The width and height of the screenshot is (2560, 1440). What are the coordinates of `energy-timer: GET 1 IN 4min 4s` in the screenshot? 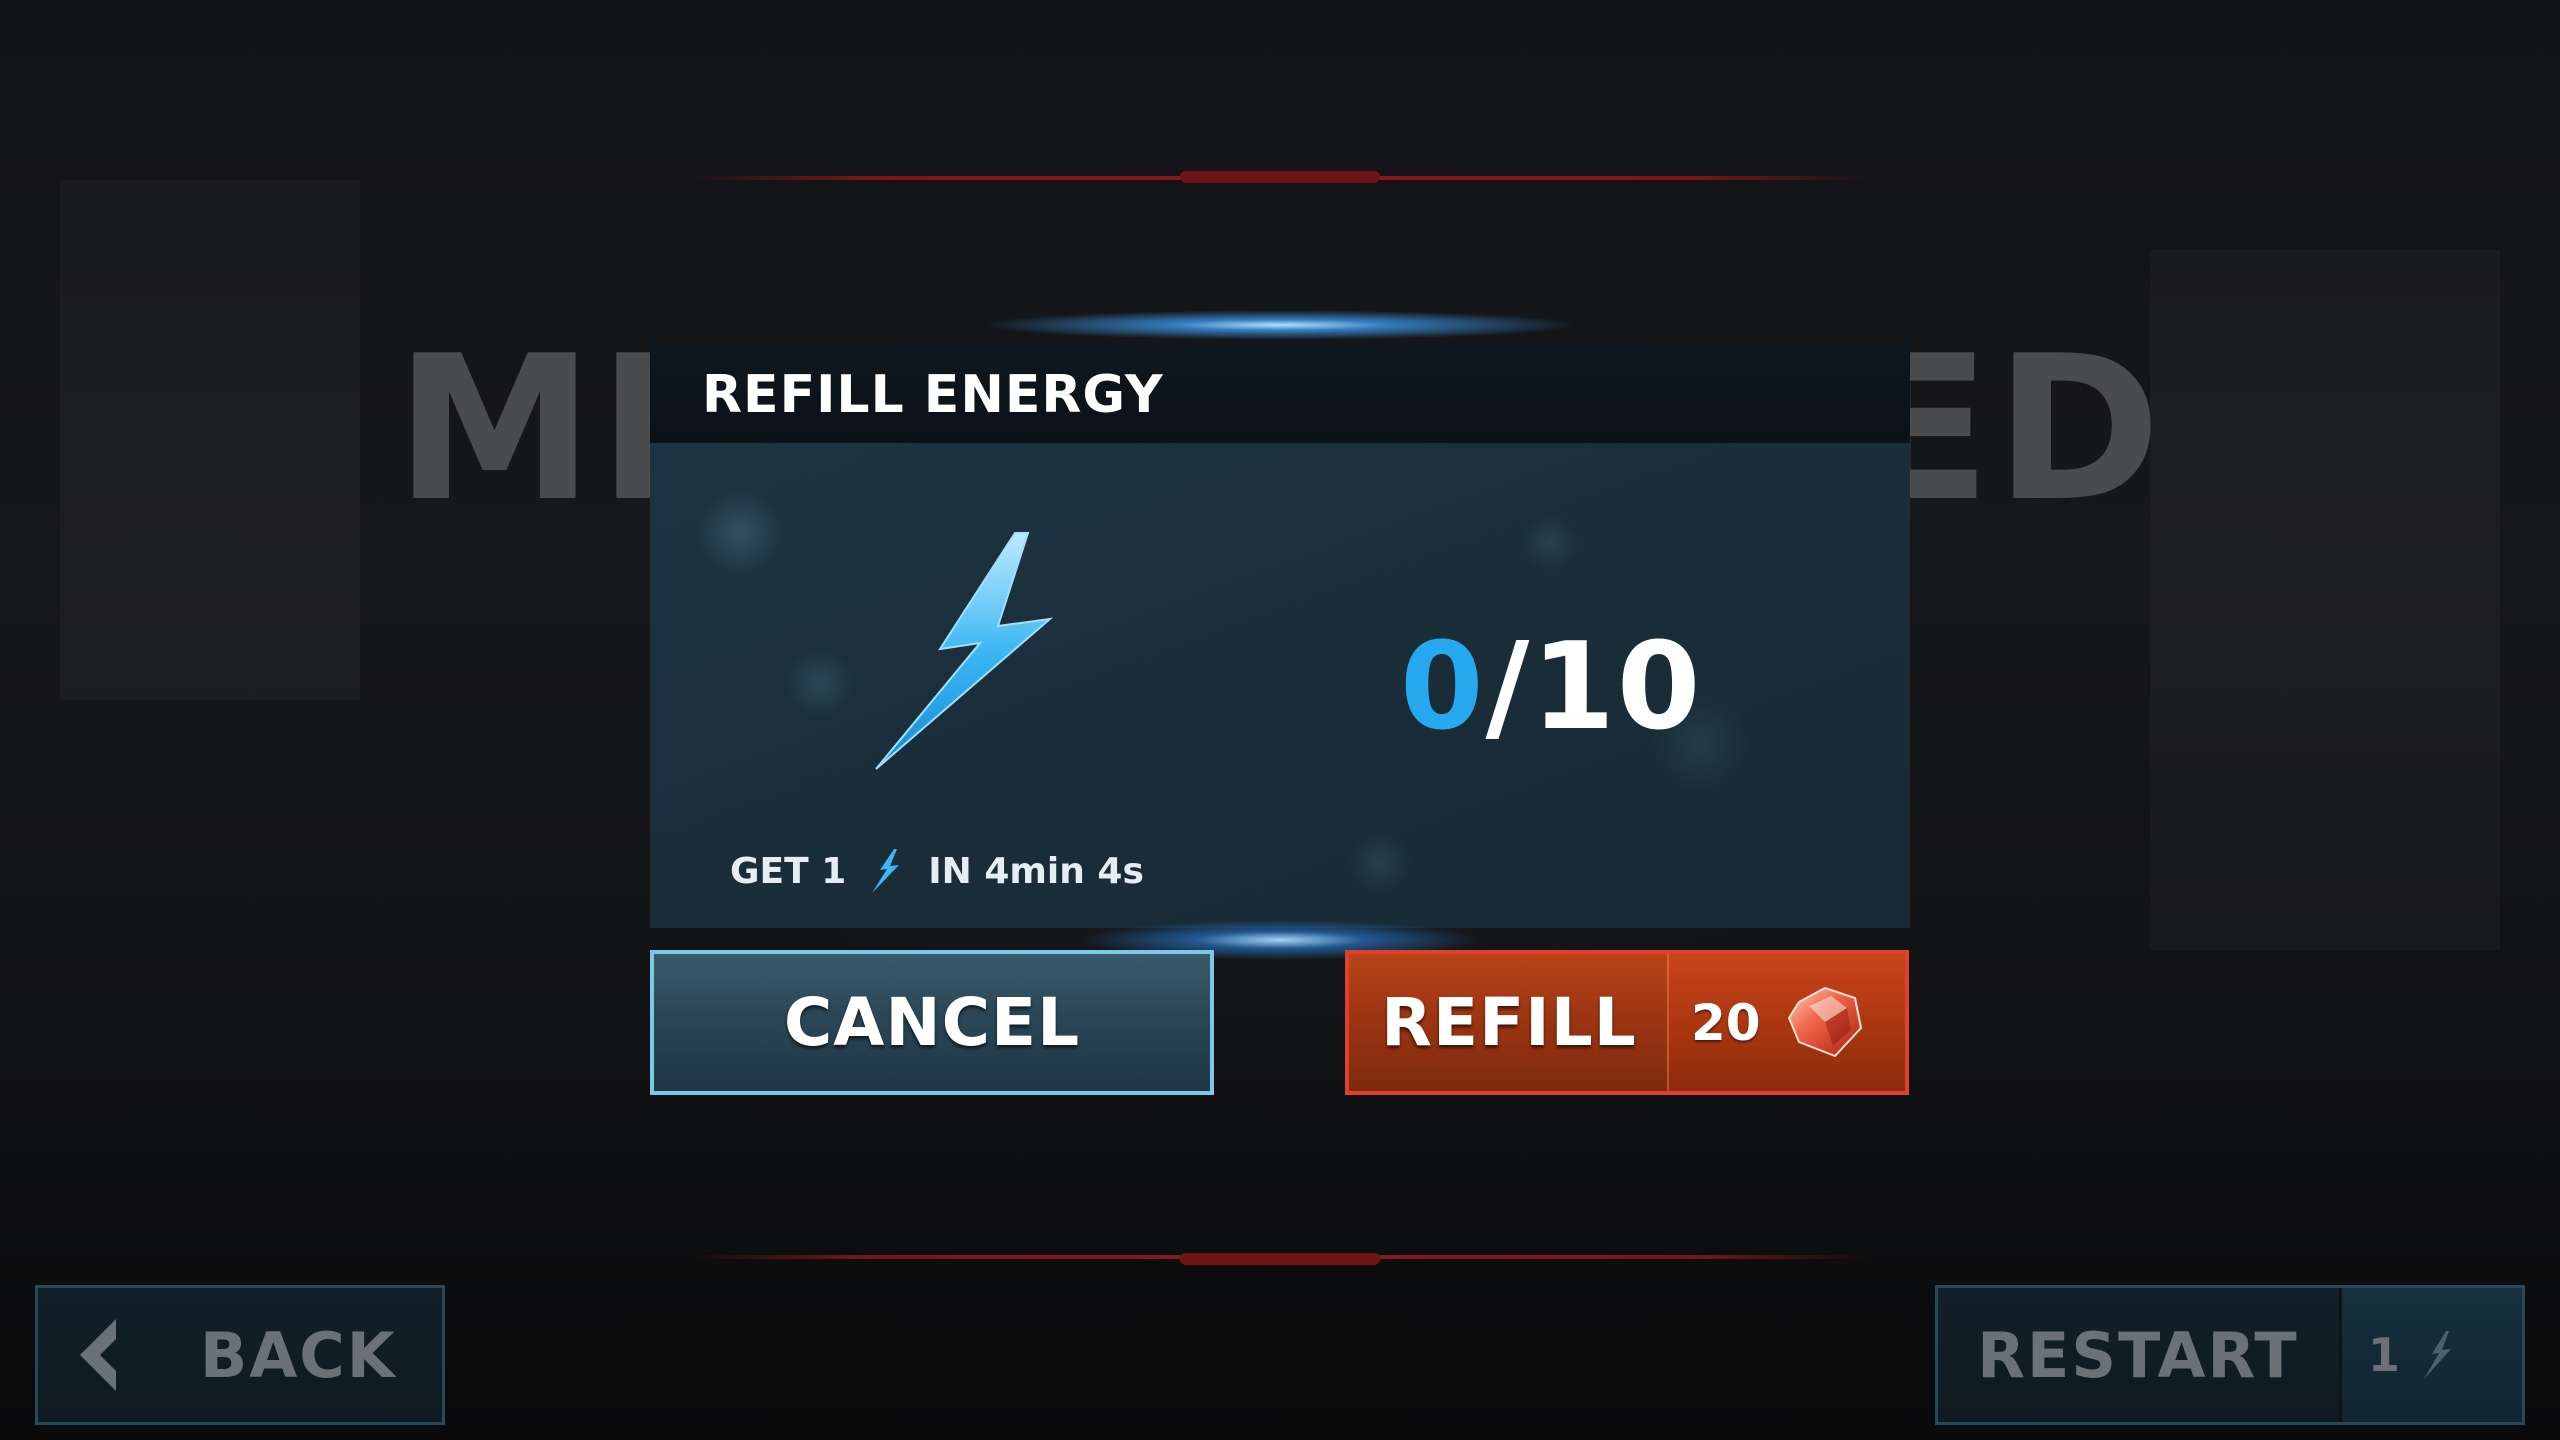 It's located at (937, 871).